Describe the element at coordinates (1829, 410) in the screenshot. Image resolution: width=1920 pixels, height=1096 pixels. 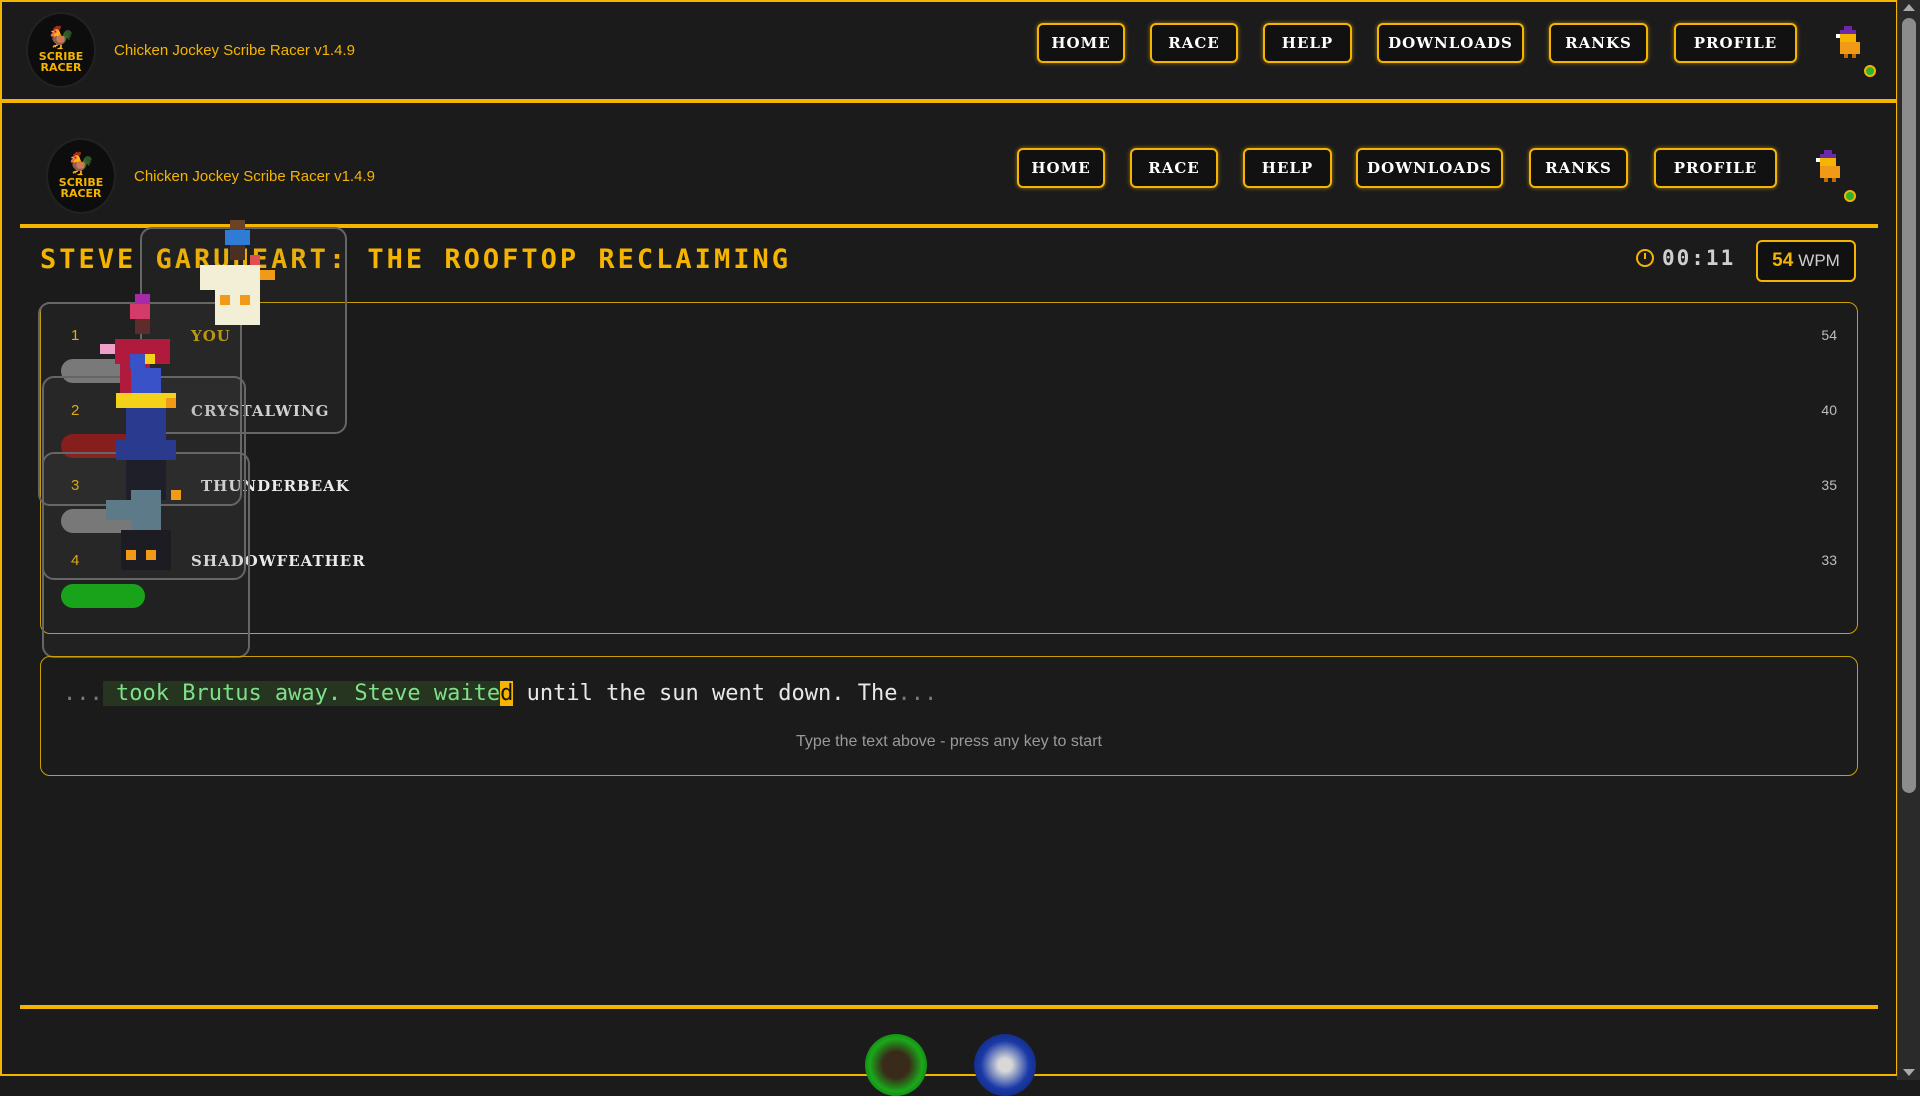
I see `racer-wpm: 40` at that location.